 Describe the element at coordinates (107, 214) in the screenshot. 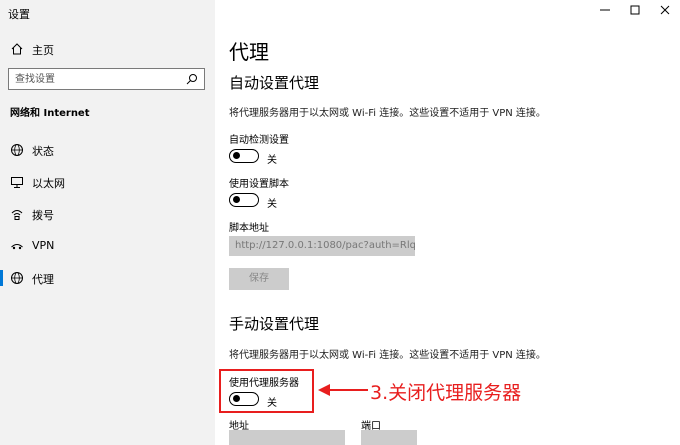

I see `sidebar-item-dialup: 拨号` at that location.